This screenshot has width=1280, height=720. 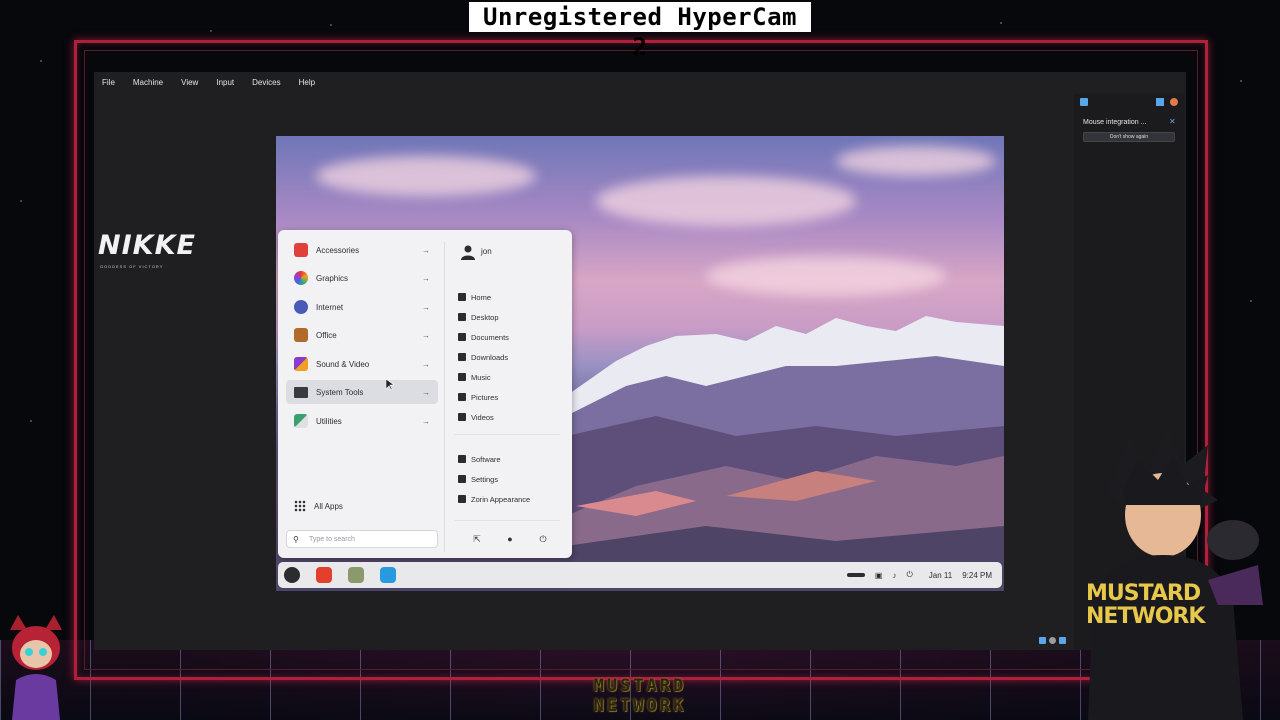 What do you see at coordinates (326, 335) in the screenshot?
I see `category-label: Office` at bounding box center [326, 335].